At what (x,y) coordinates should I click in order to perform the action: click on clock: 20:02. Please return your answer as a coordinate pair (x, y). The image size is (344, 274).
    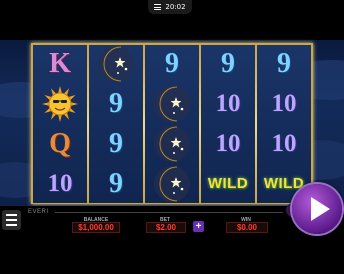
    Looking at the image, I should click on (175, 7).